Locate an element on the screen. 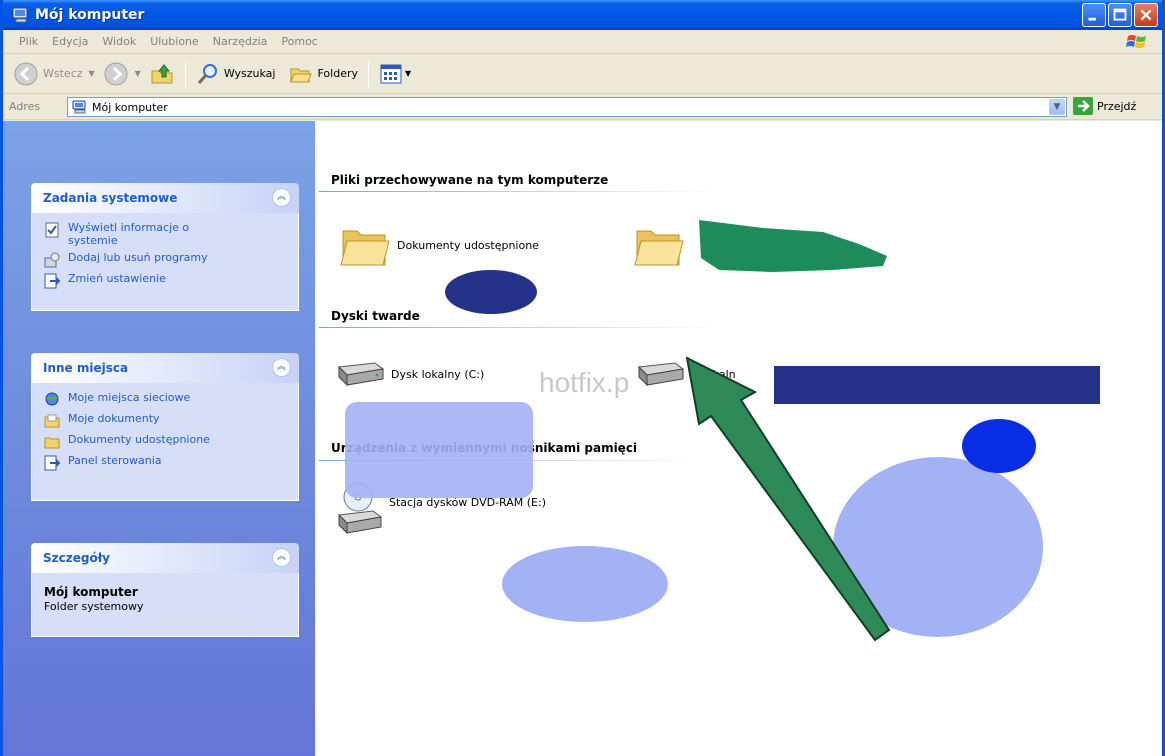  go-arrow-icon is located at coordinates (1083, 106).